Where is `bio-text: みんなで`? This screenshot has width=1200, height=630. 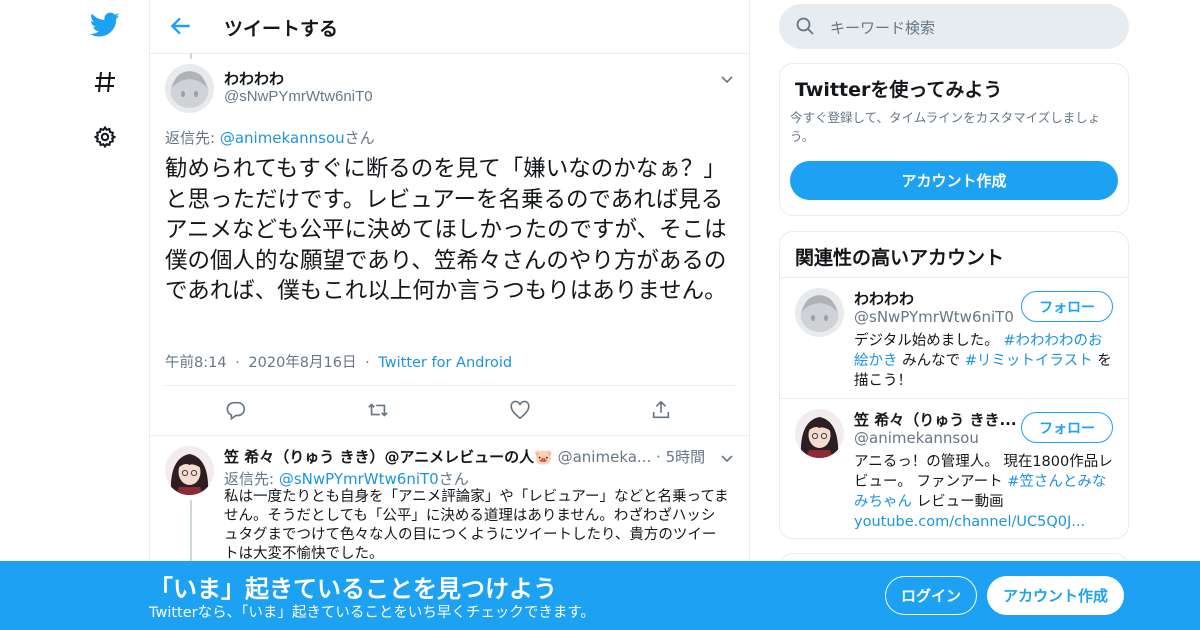 bio-text: みんなで is located at coordinates (931, 361).